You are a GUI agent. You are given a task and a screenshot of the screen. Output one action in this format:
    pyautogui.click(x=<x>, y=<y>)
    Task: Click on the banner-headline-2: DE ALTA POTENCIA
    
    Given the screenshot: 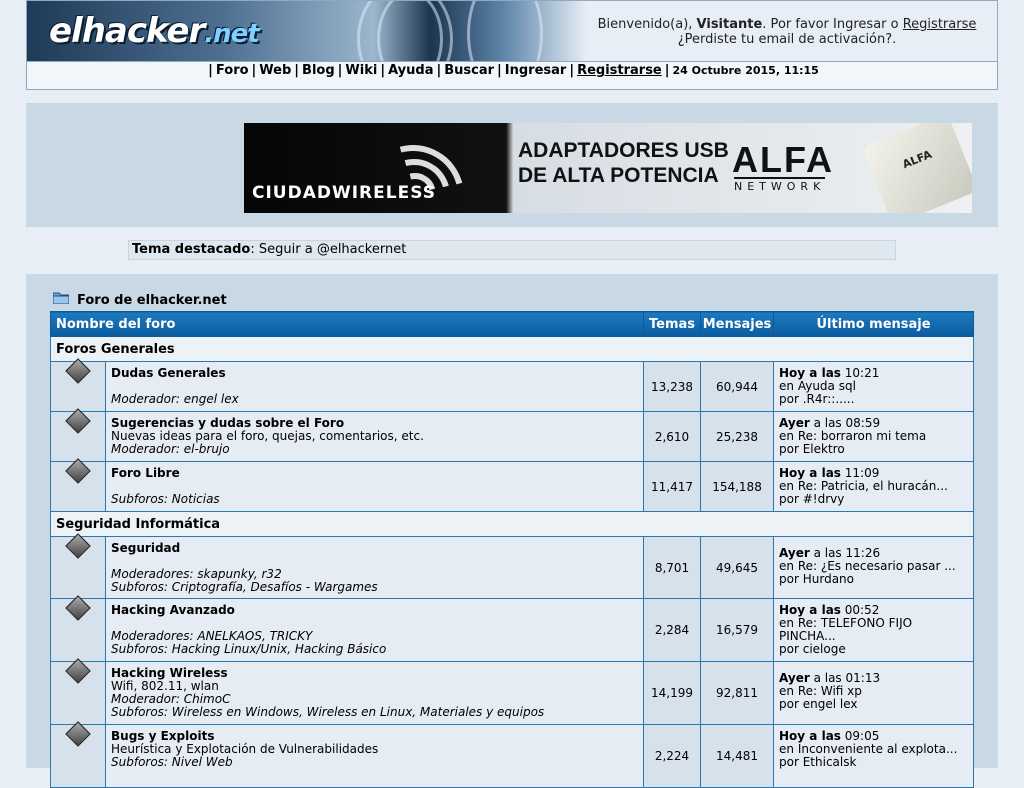 What is the action you would take?
    pyautogui.click(x=618, y=175)
    